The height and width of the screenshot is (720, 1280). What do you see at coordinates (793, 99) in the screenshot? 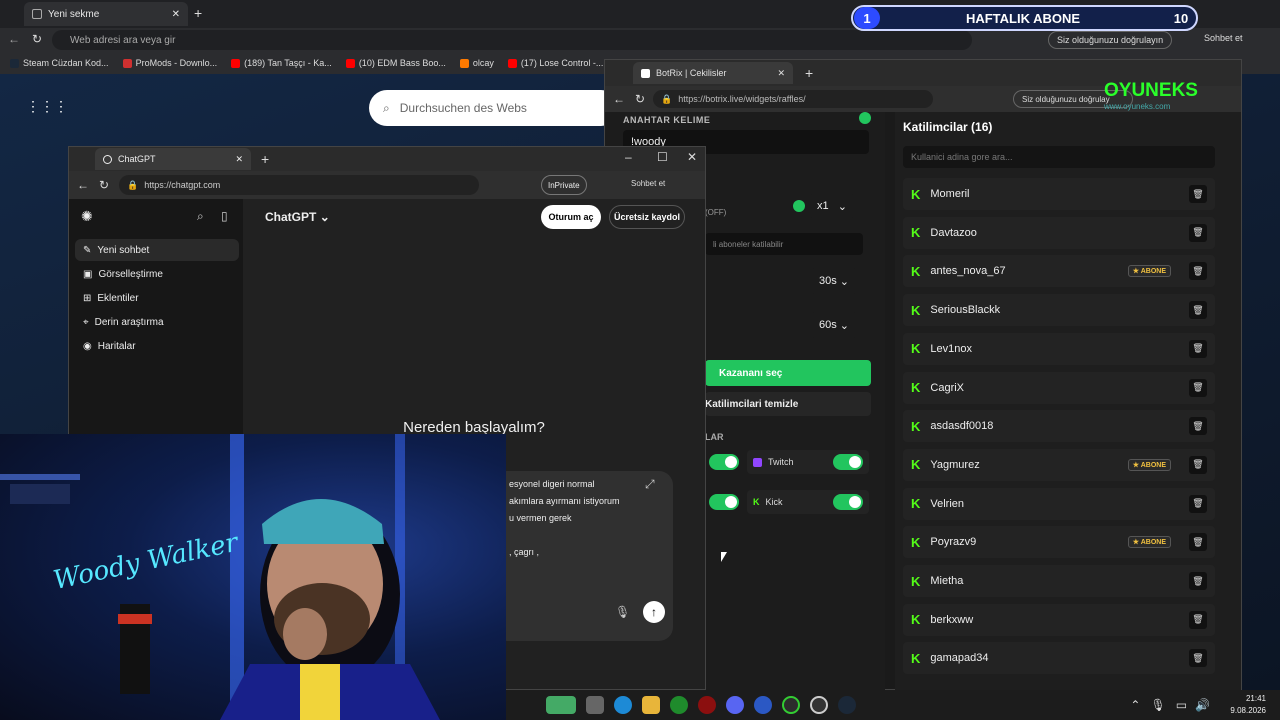
I see `url-field: 🔒 https://botrix.live/widgets/raffles/` at bounding box center [793, 99].